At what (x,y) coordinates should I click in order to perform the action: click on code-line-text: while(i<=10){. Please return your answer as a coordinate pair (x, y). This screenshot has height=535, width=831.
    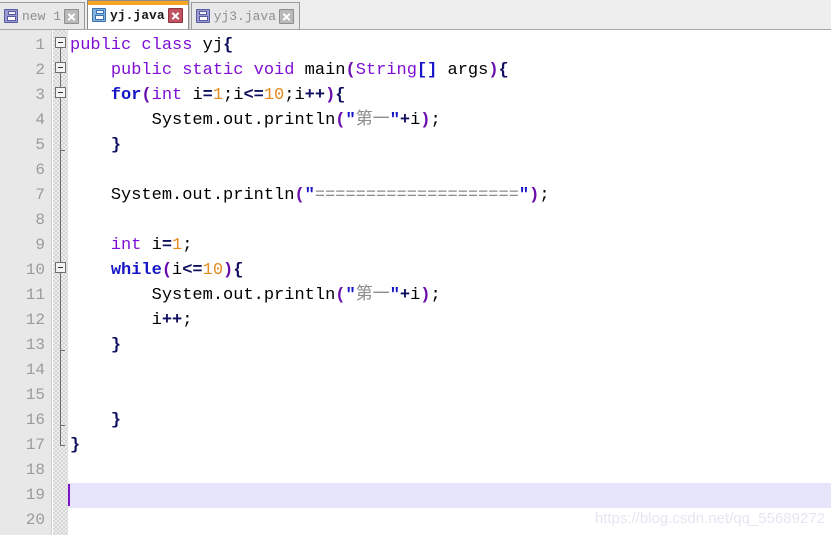
    Looking at the image, I should click on (177, 270).